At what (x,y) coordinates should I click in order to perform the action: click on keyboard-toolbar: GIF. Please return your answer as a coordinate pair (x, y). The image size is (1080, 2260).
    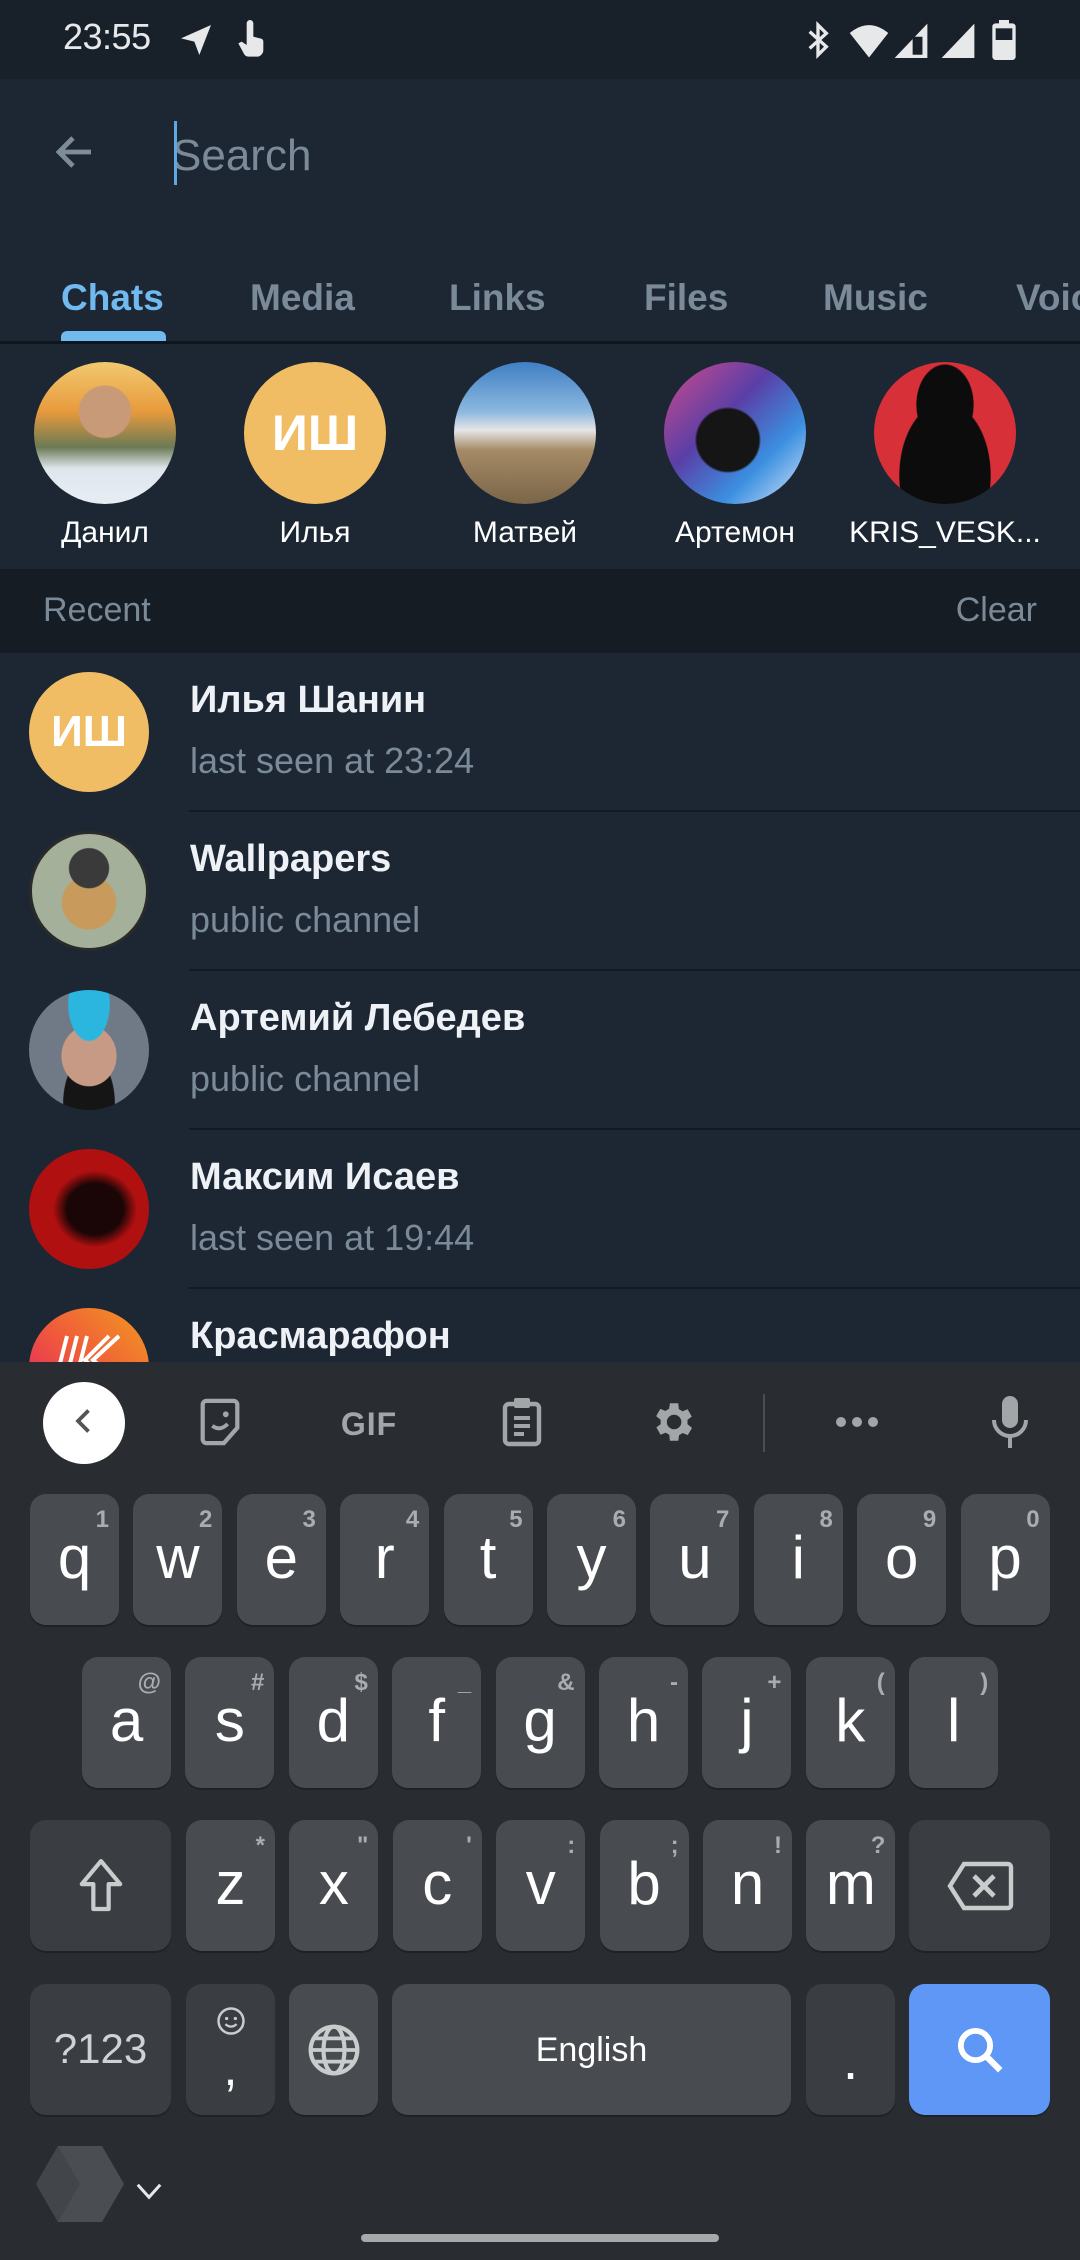
    Looking at the image, I should click on (540, 1420).